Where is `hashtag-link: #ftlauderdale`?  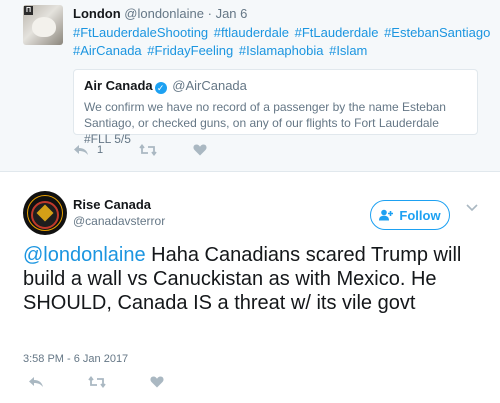 hashtag-link: #ftlauderdale is located at coordinates (251, 32).